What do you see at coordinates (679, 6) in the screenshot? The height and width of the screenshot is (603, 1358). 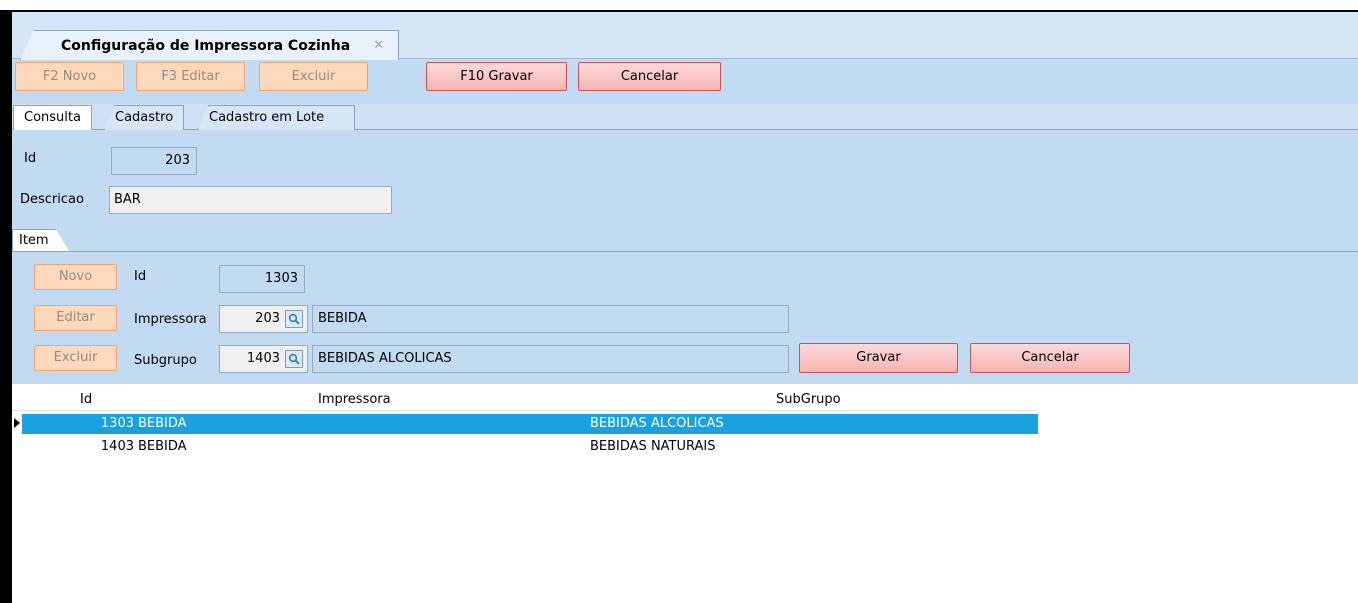 I see `window-top-edge` at bounding box center [679, 6].